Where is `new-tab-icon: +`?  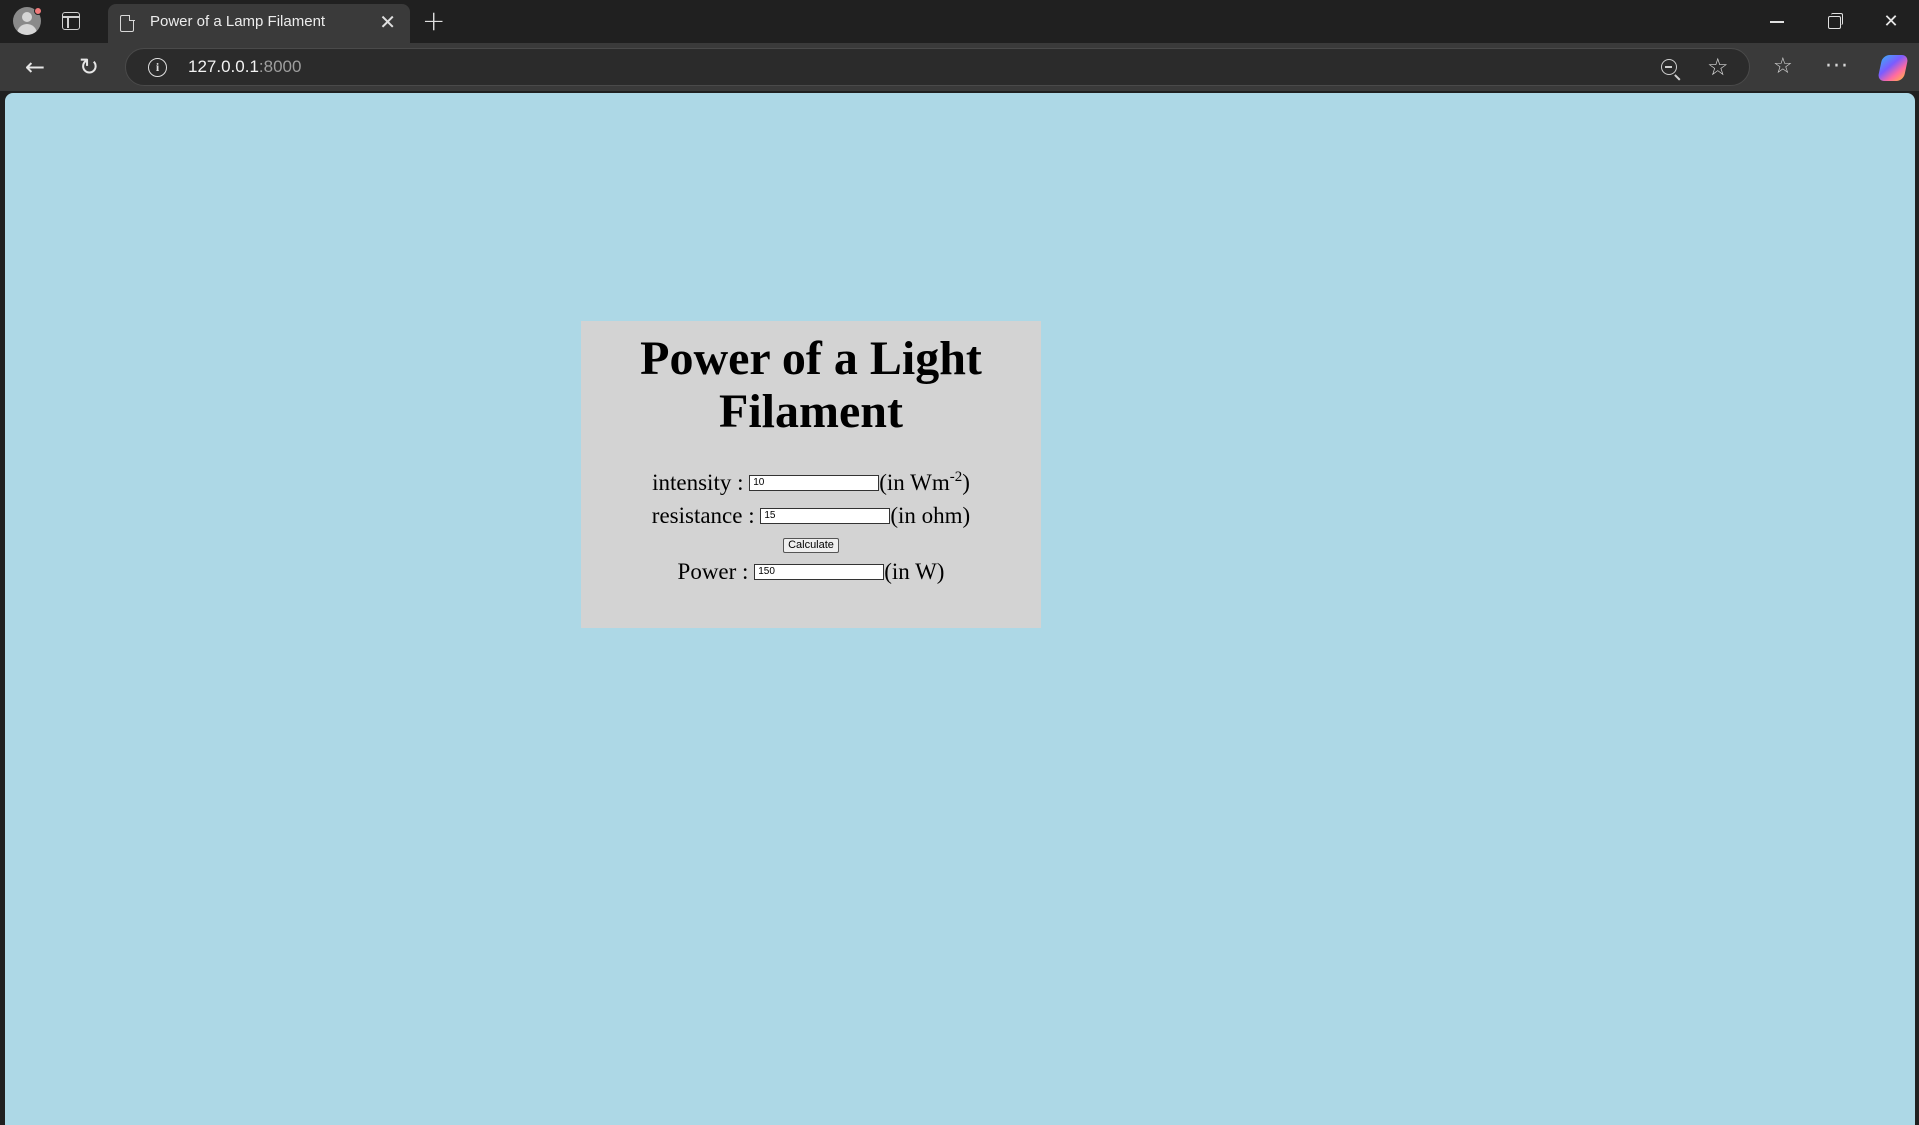
new-tab-icon: + is located at coordinates (433, 21).